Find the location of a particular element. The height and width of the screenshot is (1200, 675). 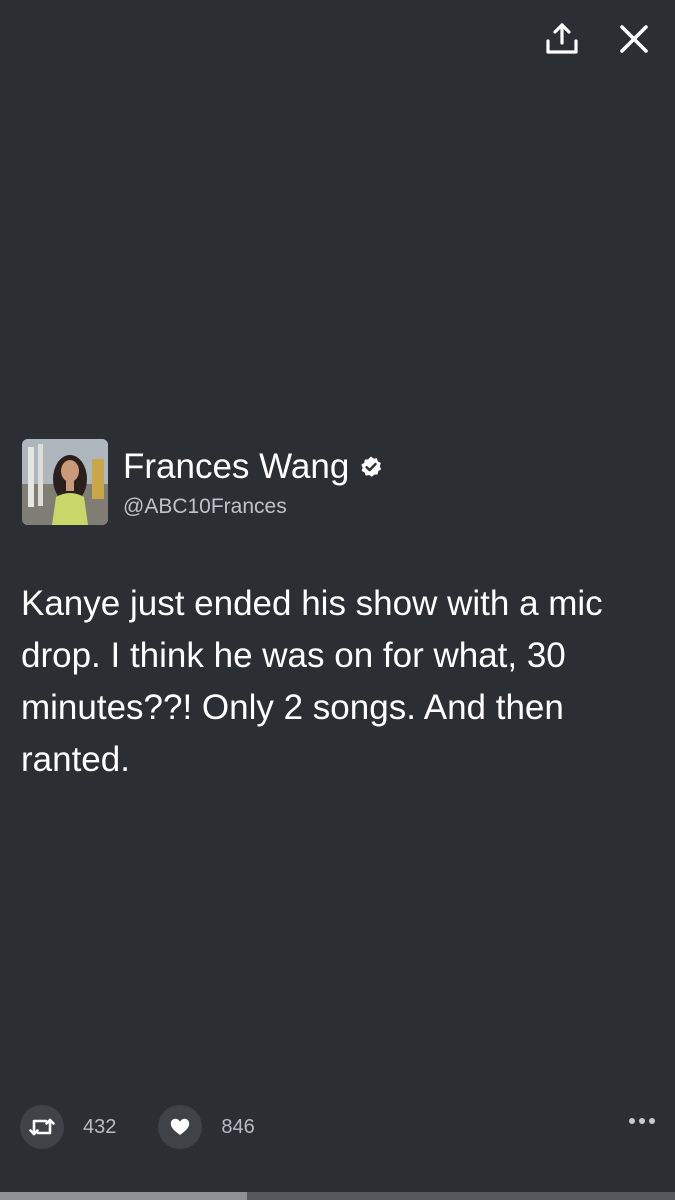

share-button is located at coordinates (562, 39).